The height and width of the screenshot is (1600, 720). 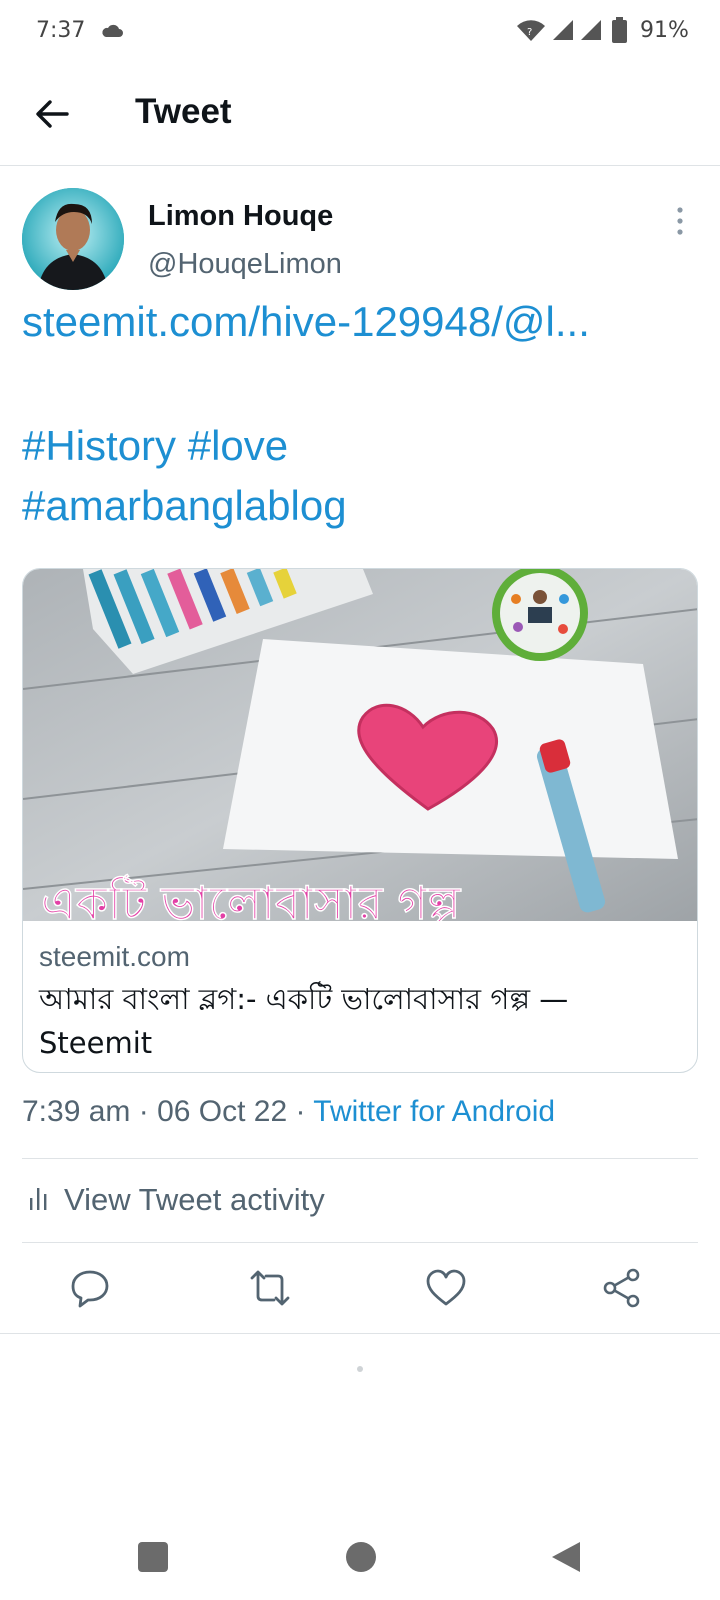 What do you see at coordinates (194, 1199) in the screenshot?
I see `view-activity-label: View Tweet activity` at bounding box center [194, 1199].